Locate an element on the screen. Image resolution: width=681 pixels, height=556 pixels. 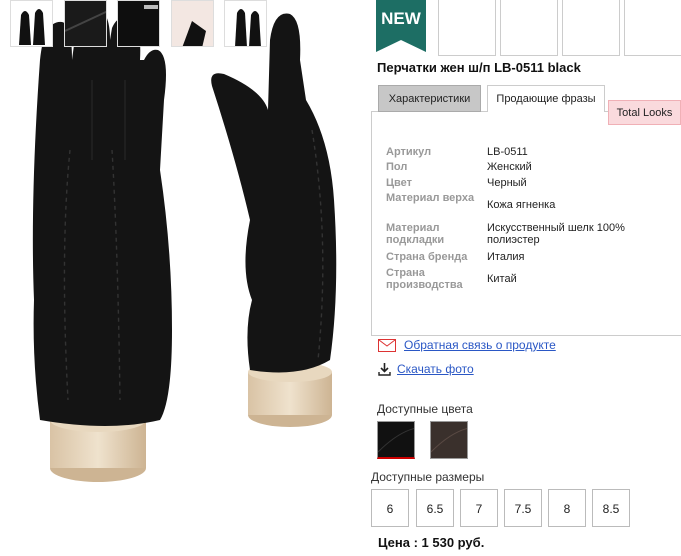
sizes-label: Доступные размеры is located at coordinates (428, 477).